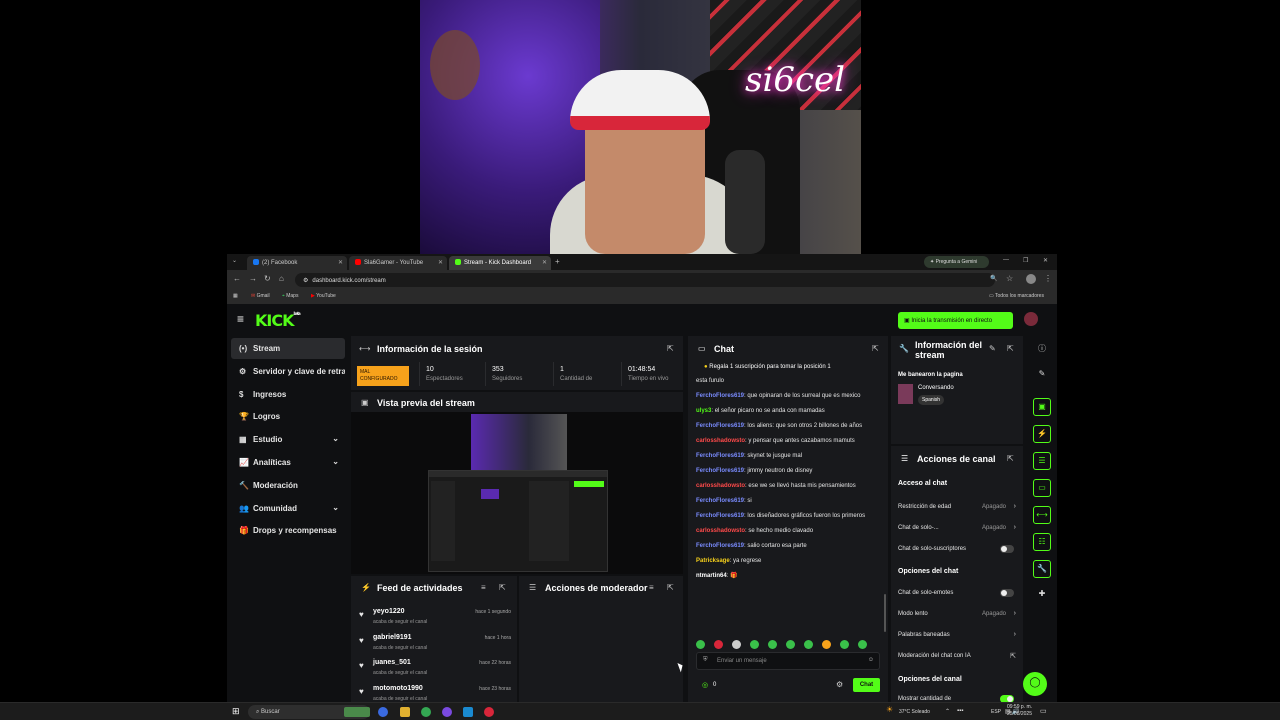  What do you see at coordinates (958, 617) in the screenshot?
I see `channel-action-row: Modo lento Apagado ›` at bounding box center [958, 617].